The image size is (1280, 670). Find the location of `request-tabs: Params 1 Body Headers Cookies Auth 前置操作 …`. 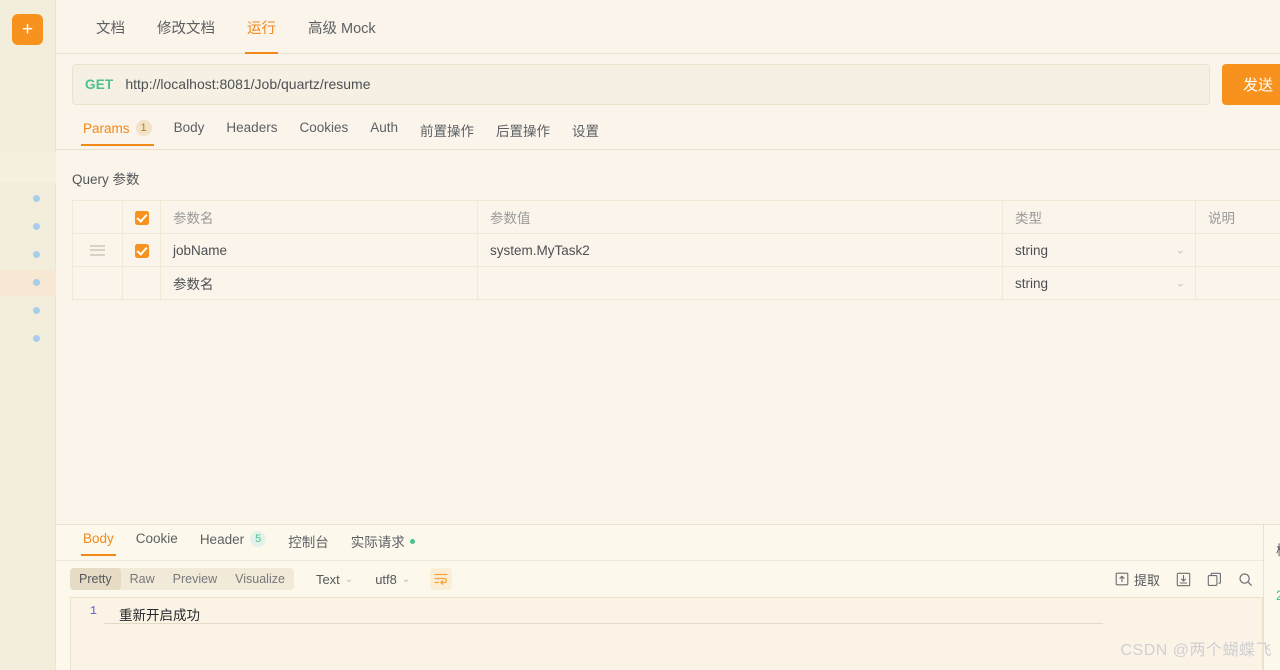

request-tabs: Params 1 Body Headers Cookies Auth 前置操作 … is located at coordinates (668, 132).